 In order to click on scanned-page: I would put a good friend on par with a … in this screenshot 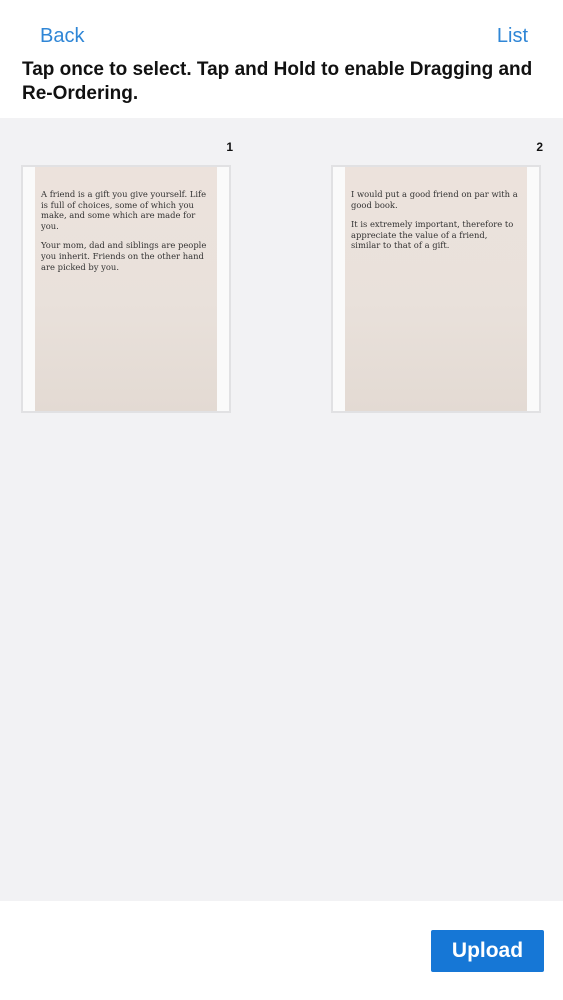, I will do `click(436, 289)`.